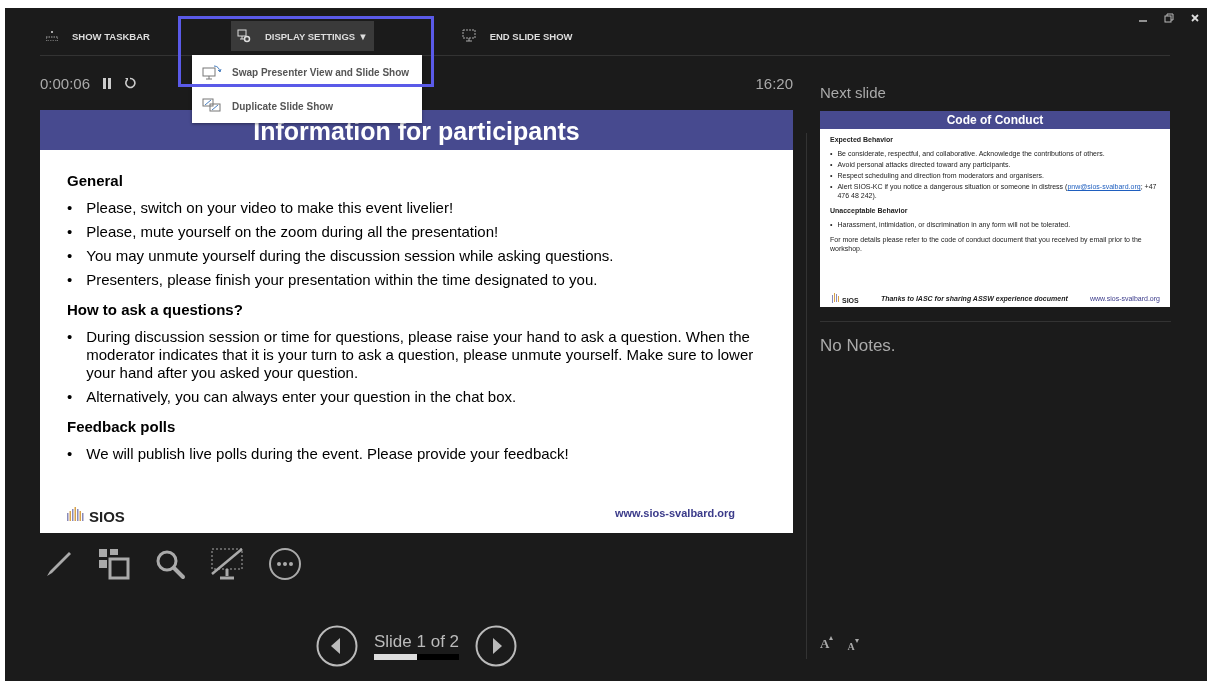 The image size is (1207, 689). What do you see at coordinates (98, 36) in the screenshot?
I see `toolbar-button: SHOW TASKBAR` at bounding box center [98, 36].